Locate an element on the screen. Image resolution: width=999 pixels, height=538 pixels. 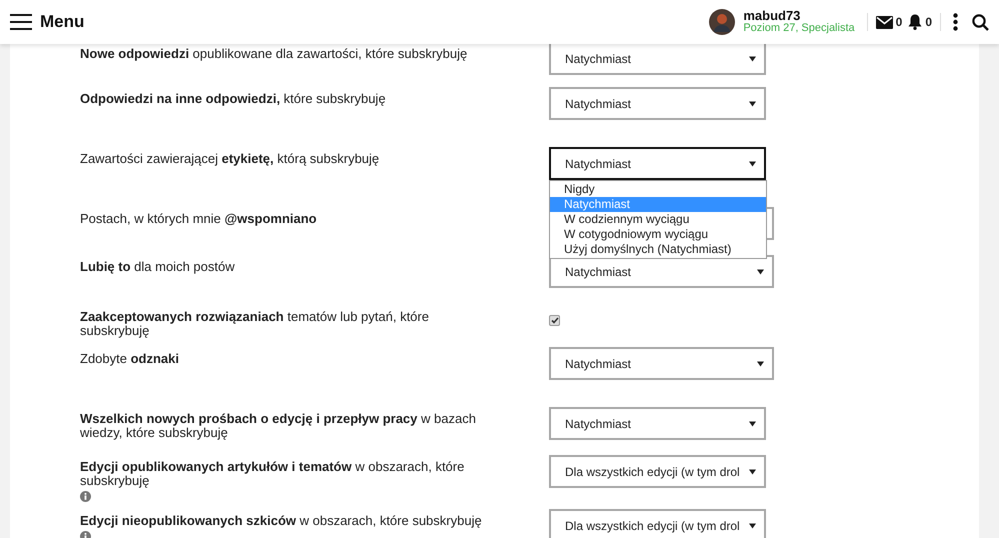
menu-icon is located at coordinates (21, 22).